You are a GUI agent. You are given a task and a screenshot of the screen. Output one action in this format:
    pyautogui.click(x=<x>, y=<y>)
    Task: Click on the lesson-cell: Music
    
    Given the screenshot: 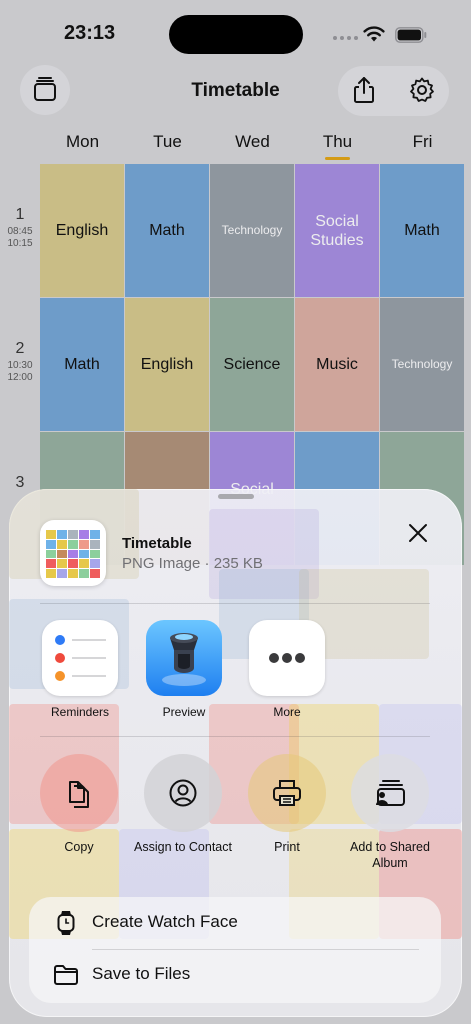 What is the action you would take?
    pyautogui.click(x=337, y=364)
    